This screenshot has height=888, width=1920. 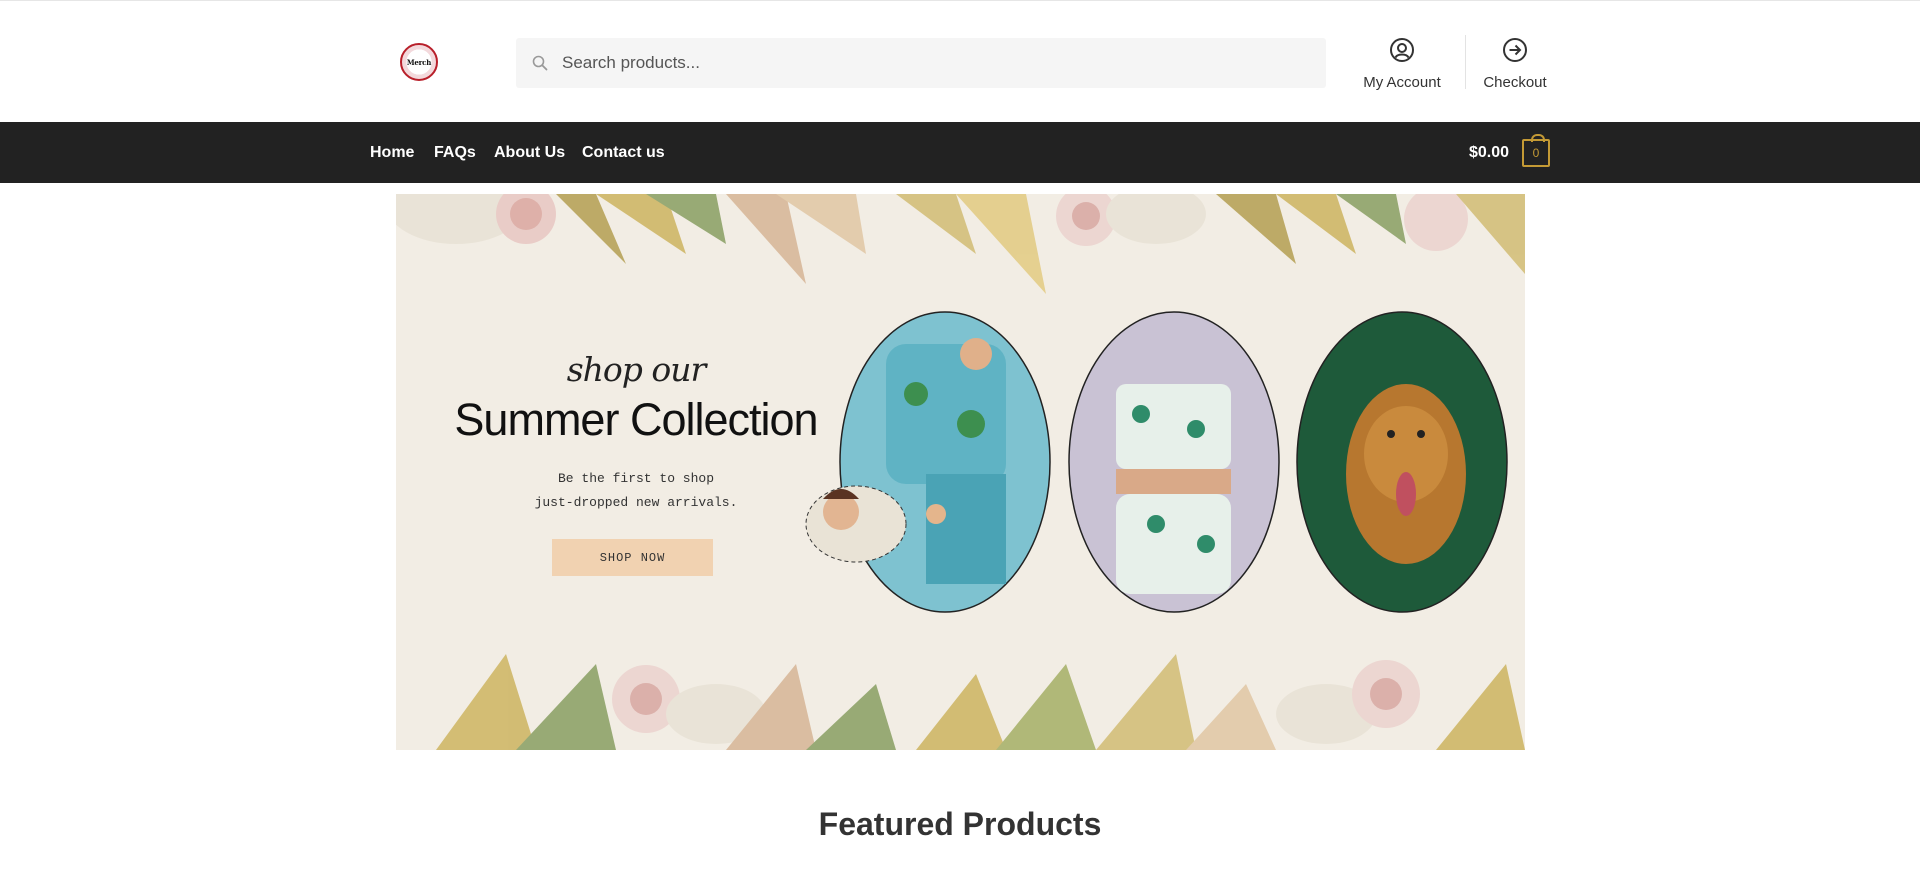 What do you see at coordinates (1515, 52) in the screenshot?
I see `arrow-right-circle-icon` at bounding box center [1515, 52].